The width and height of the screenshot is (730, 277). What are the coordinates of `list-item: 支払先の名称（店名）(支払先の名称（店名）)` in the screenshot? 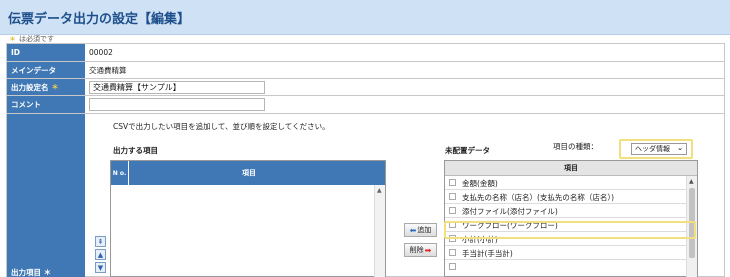 It's located at (565, 197).